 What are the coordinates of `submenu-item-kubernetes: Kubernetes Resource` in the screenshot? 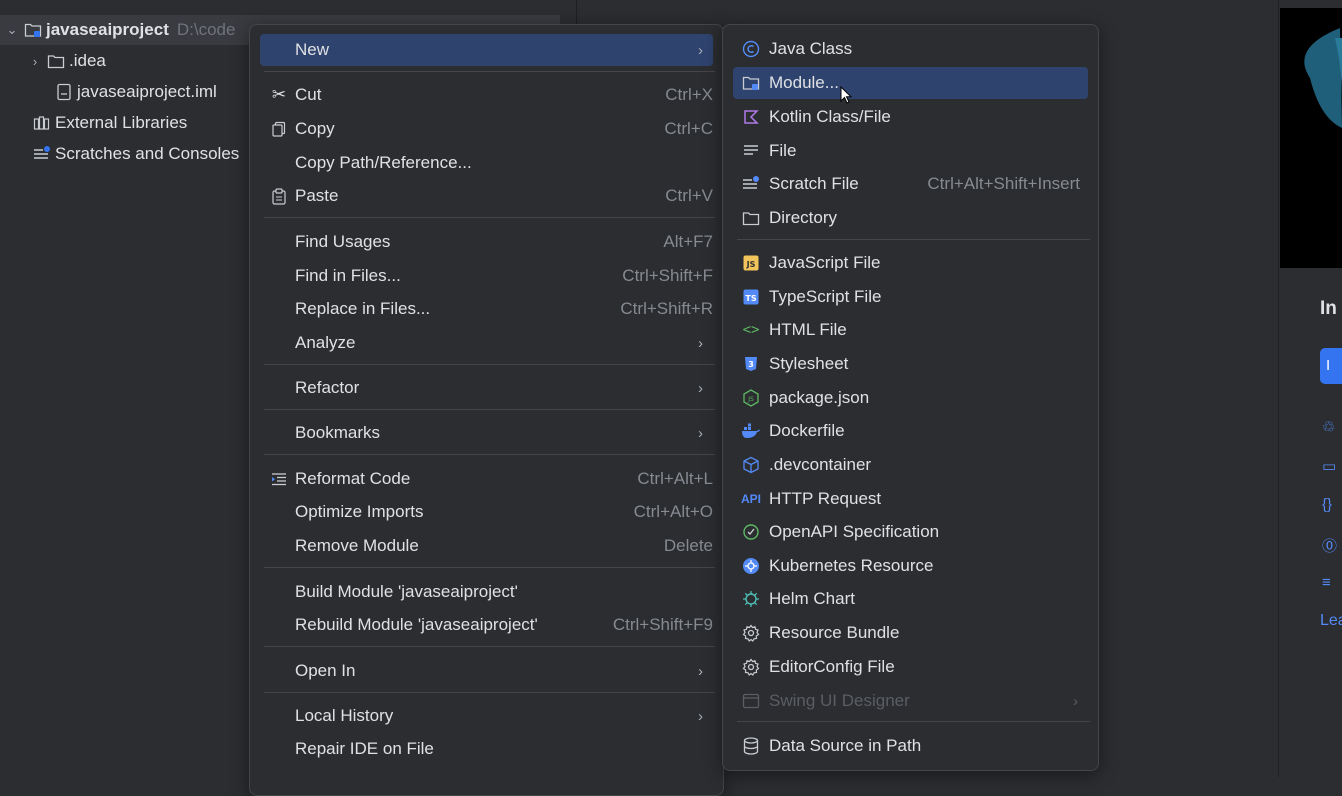 It's located at (910, 566).